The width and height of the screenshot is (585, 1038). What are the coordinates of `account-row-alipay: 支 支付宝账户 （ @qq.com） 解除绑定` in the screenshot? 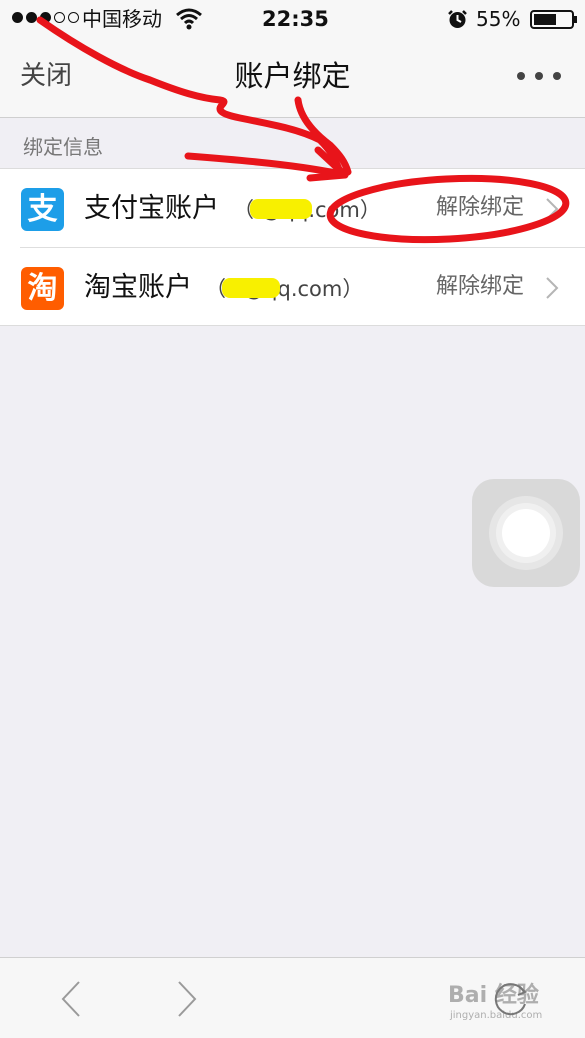 It's located at (292, 208).